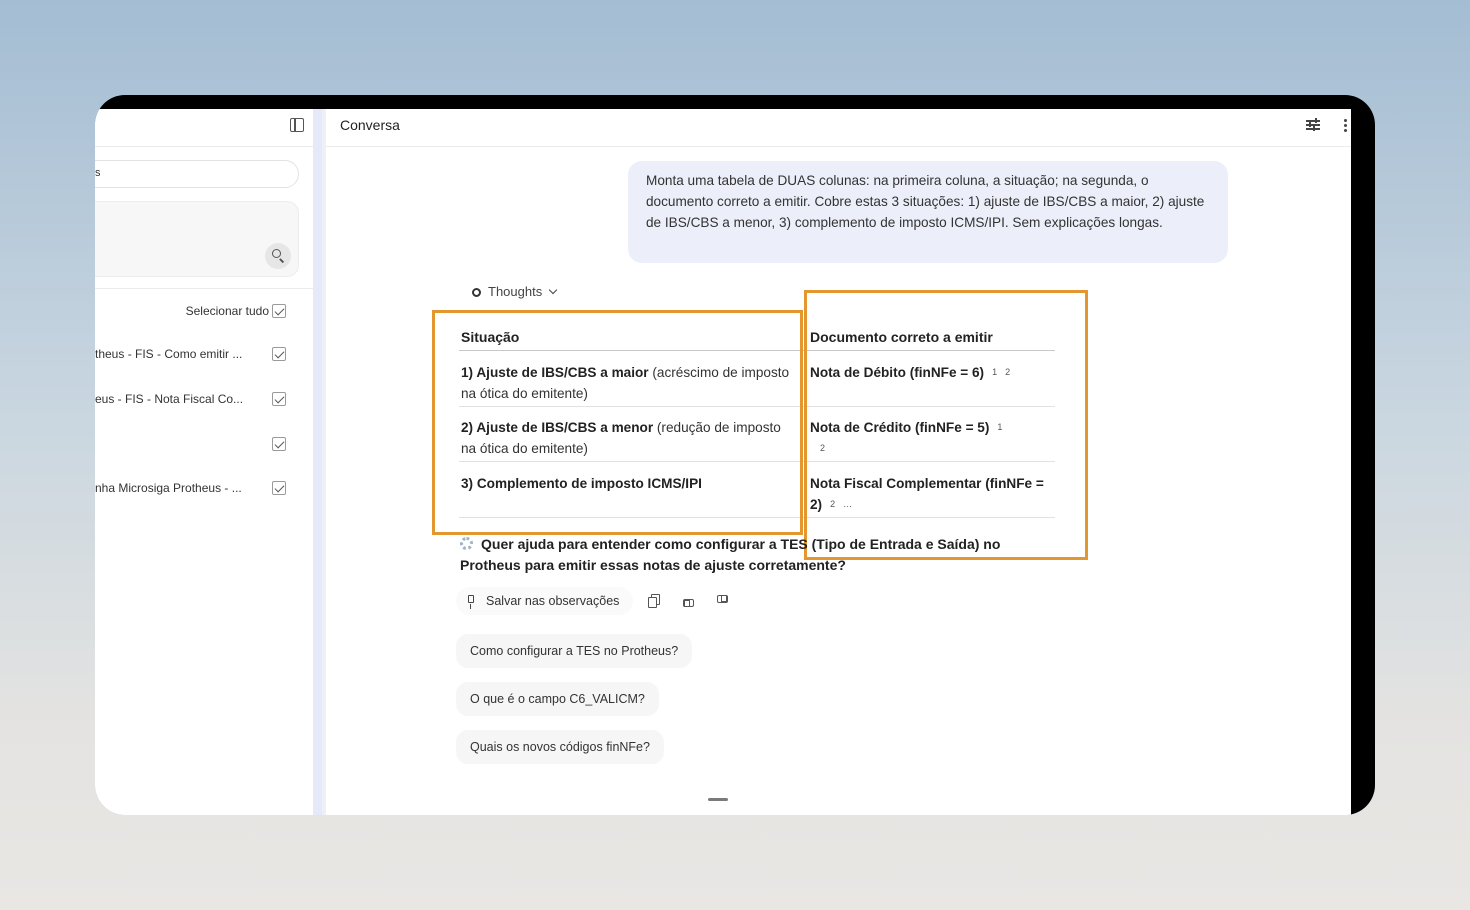  What do you see at coordinates (557, 699) in the screenshot?
I see `suggestion-chip: O que é o campo C6_VALICM?` at bounding box center [557, 699].